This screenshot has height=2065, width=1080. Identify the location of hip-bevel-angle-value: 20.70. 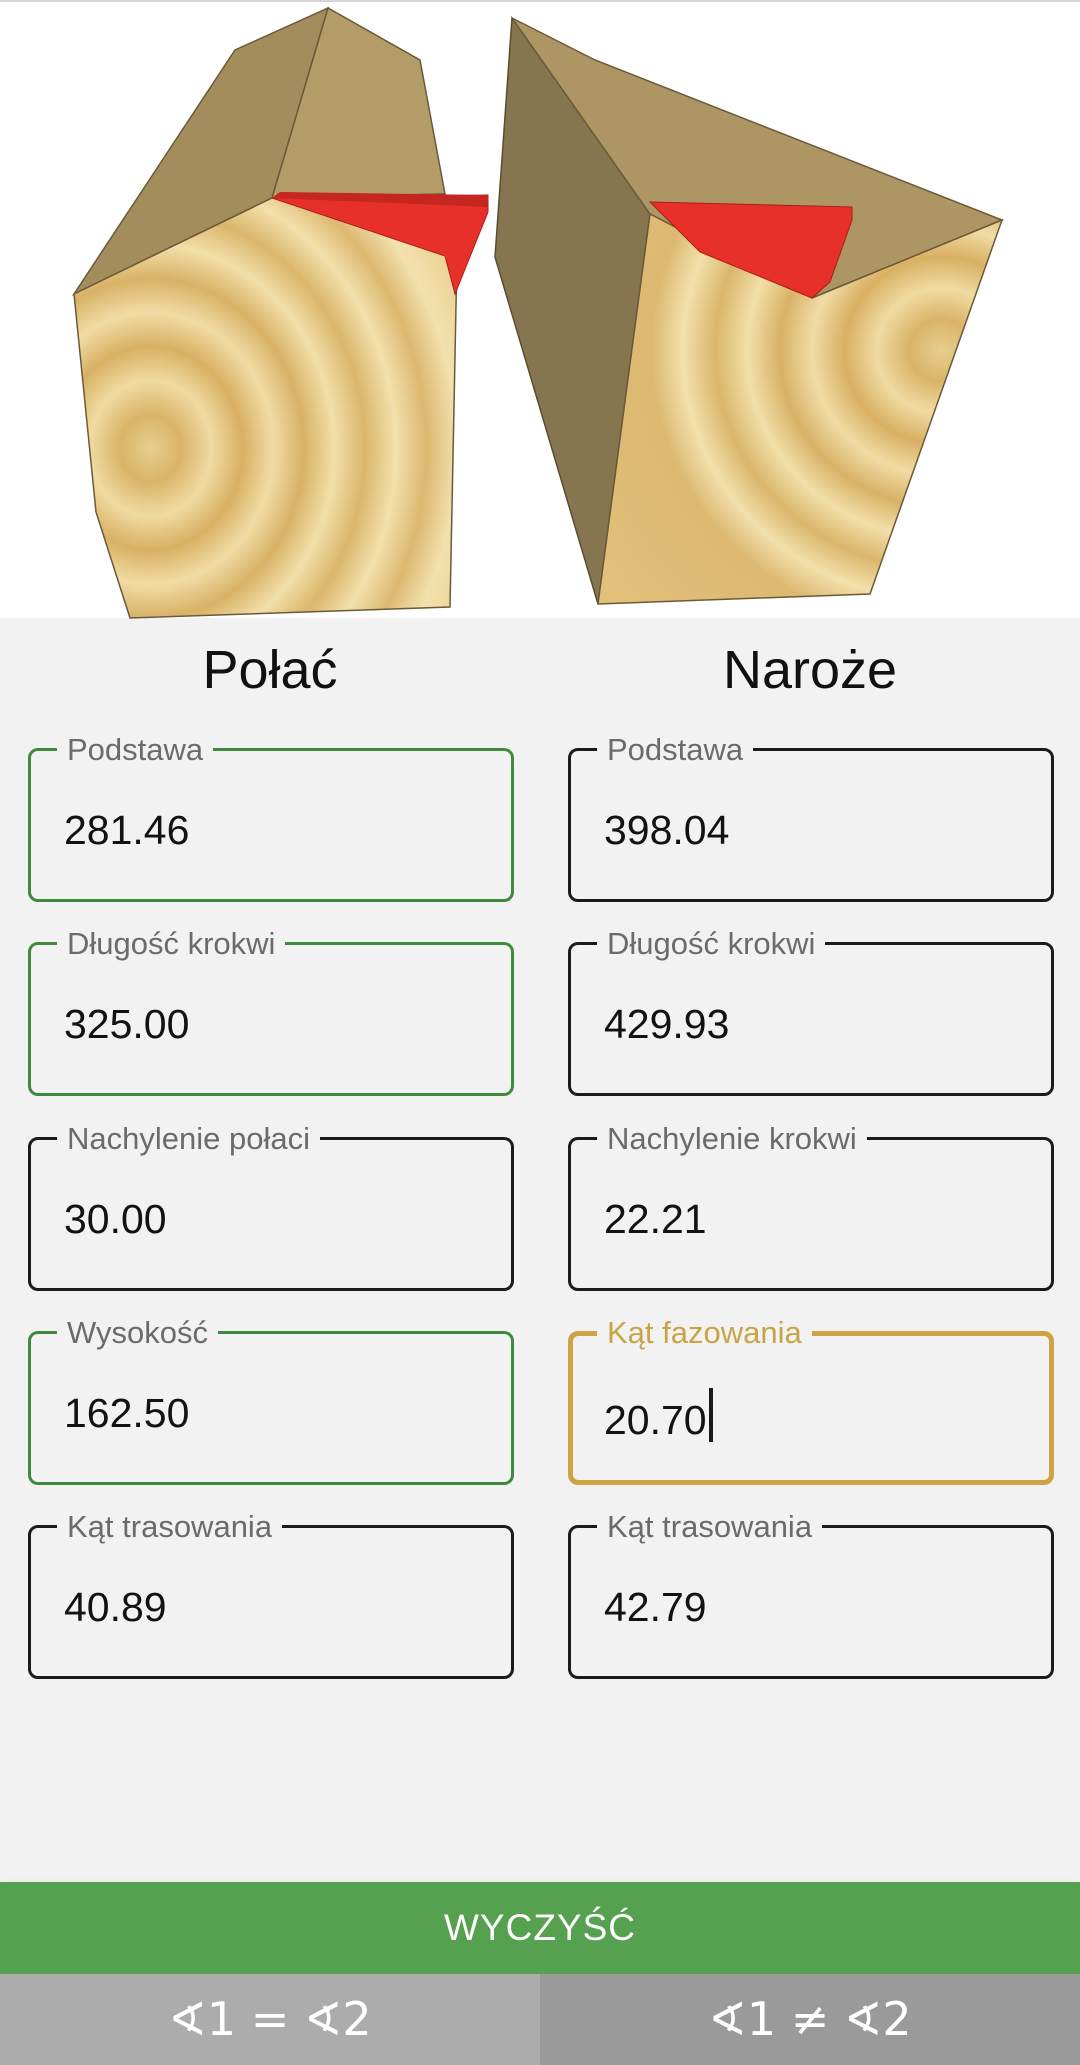
(655, 1420).